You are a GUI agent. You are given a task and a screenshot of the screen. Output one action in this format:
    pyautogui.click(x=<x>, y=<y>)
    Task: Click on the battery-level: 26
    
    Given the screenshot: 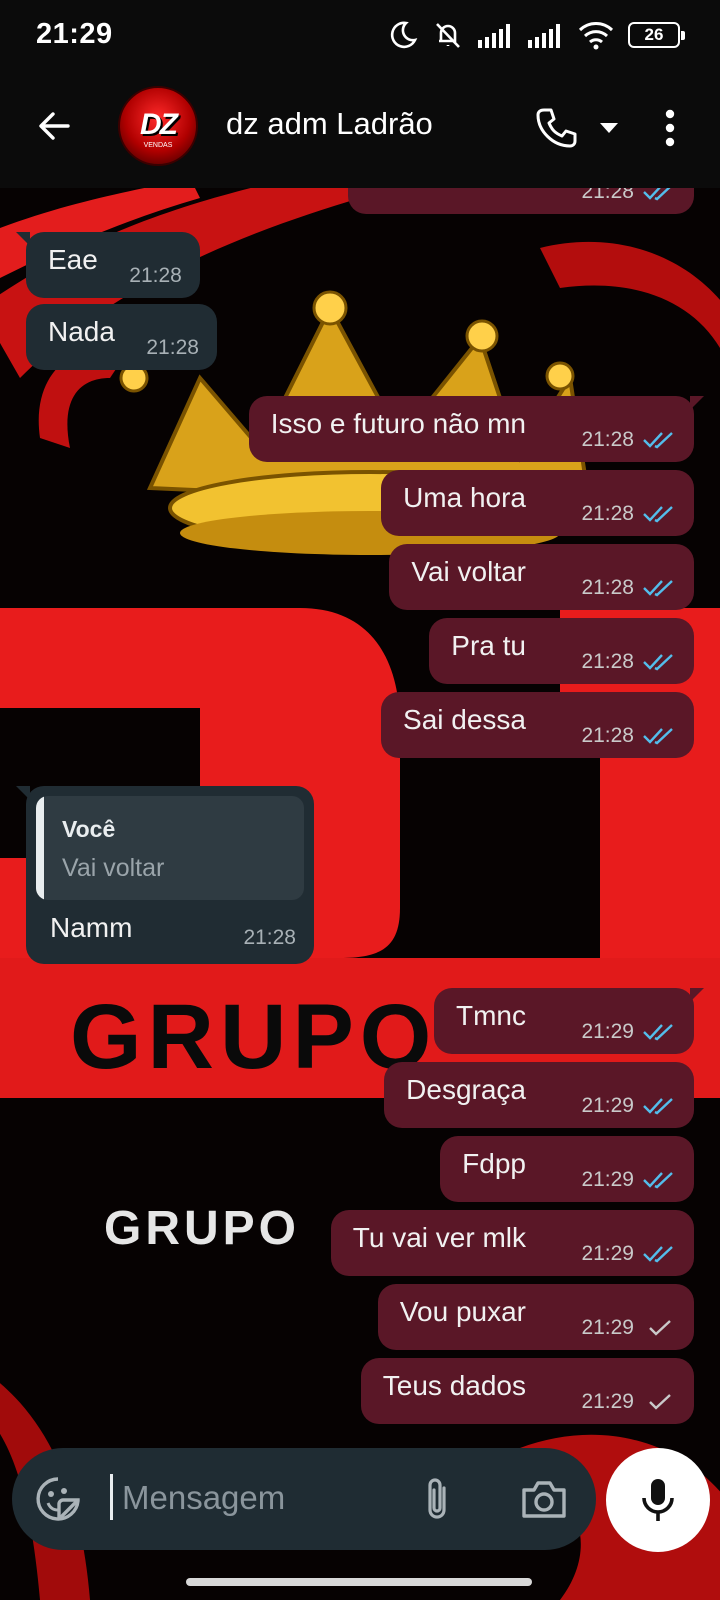 What is the action you would take?
    pyautogui.click(x=654, y=34)
    